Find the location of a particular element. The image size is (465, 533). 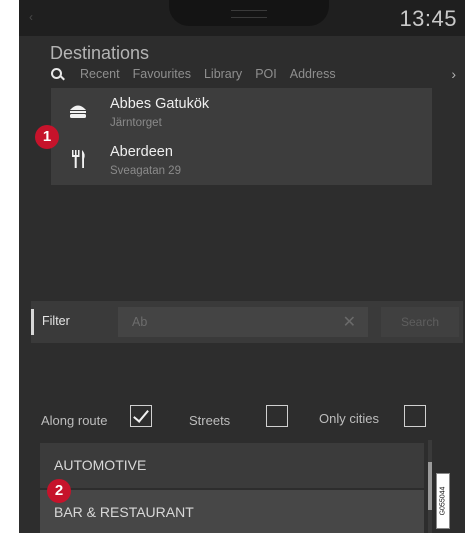

category-label: AUTOMOTIVE is located at coordinates (100, 465).